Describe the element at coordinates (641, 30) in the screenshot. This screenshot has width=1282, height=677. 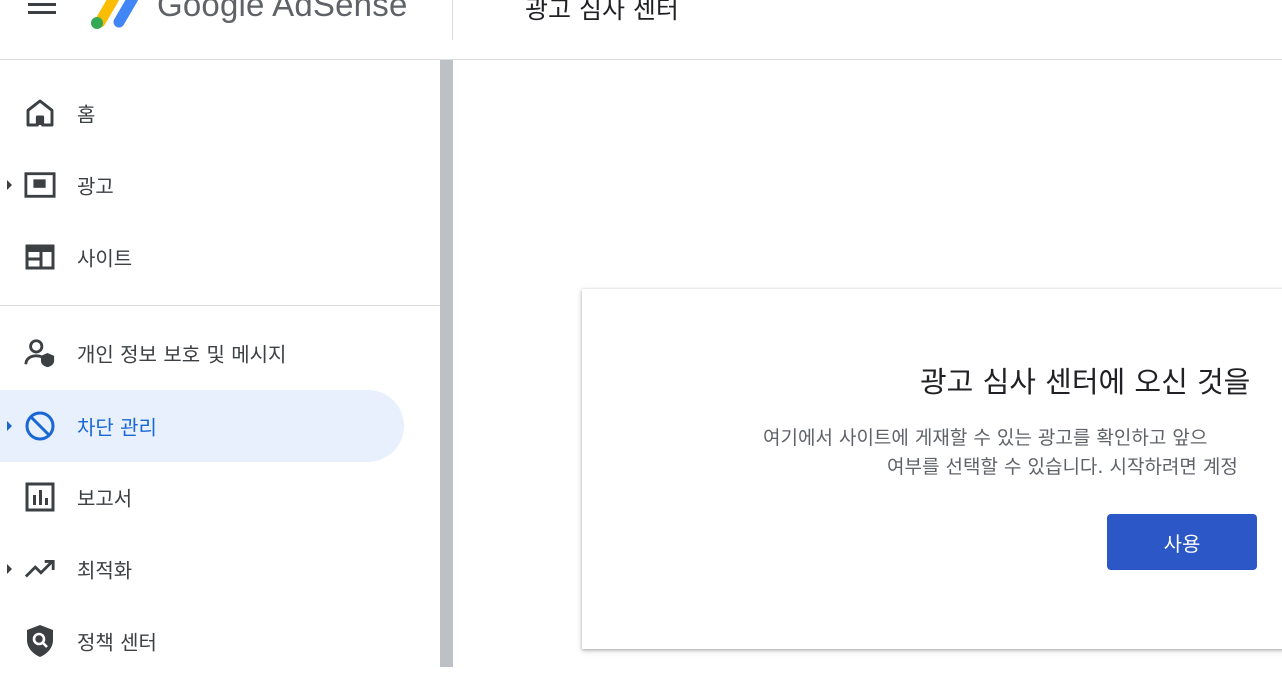
I see `top-app-bar: Google AdSense 광고 심사 센터` at that location.